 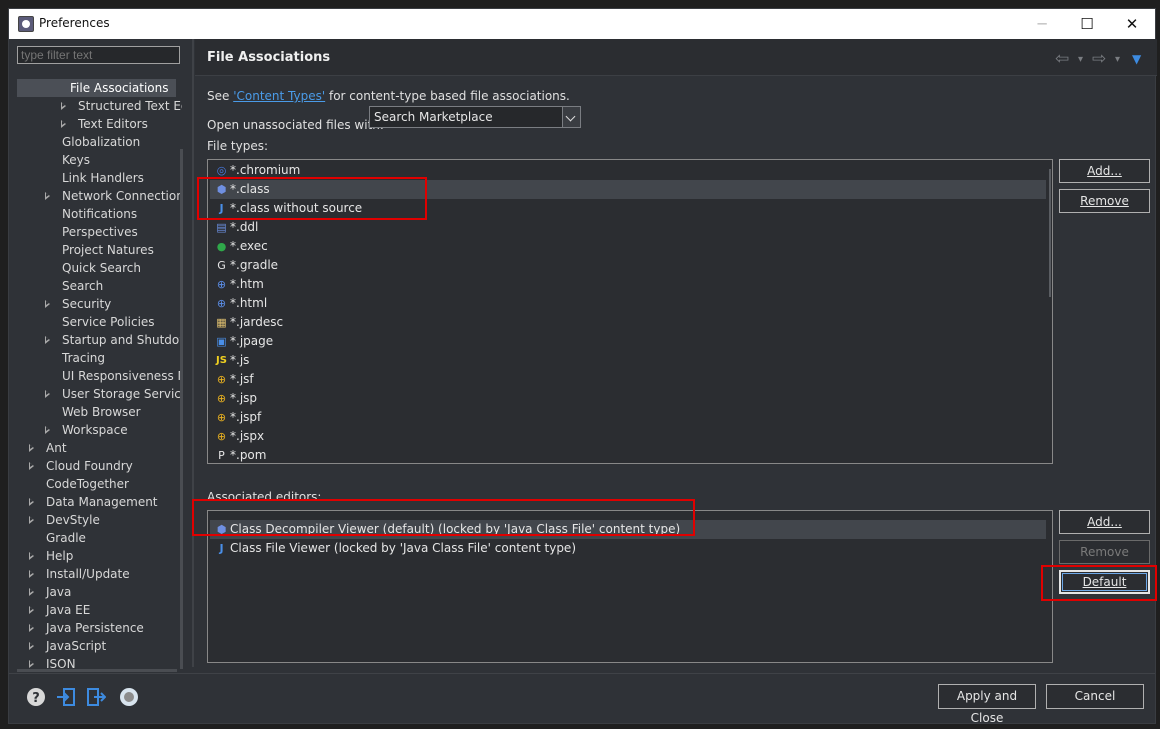 What do you see at coordinates (99, 232) in the screenshot?
I see `tree-item: Perspectives` at bounding box center [99, 232].